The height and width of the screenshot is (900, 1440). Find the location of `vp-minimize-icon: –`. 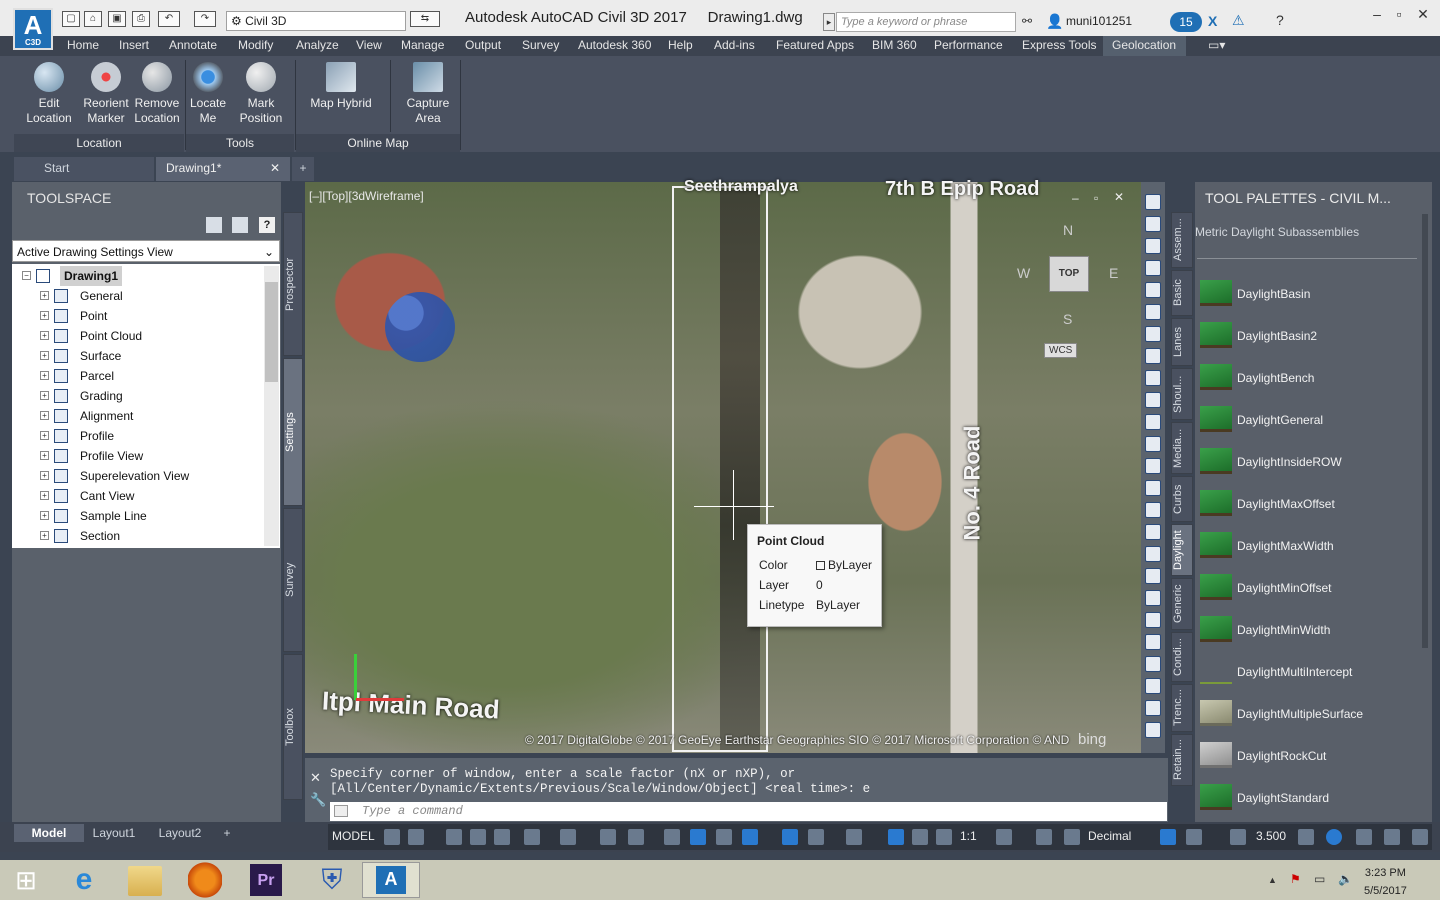

vp-minimize-icon: – is located at coordinates (1075, 198).